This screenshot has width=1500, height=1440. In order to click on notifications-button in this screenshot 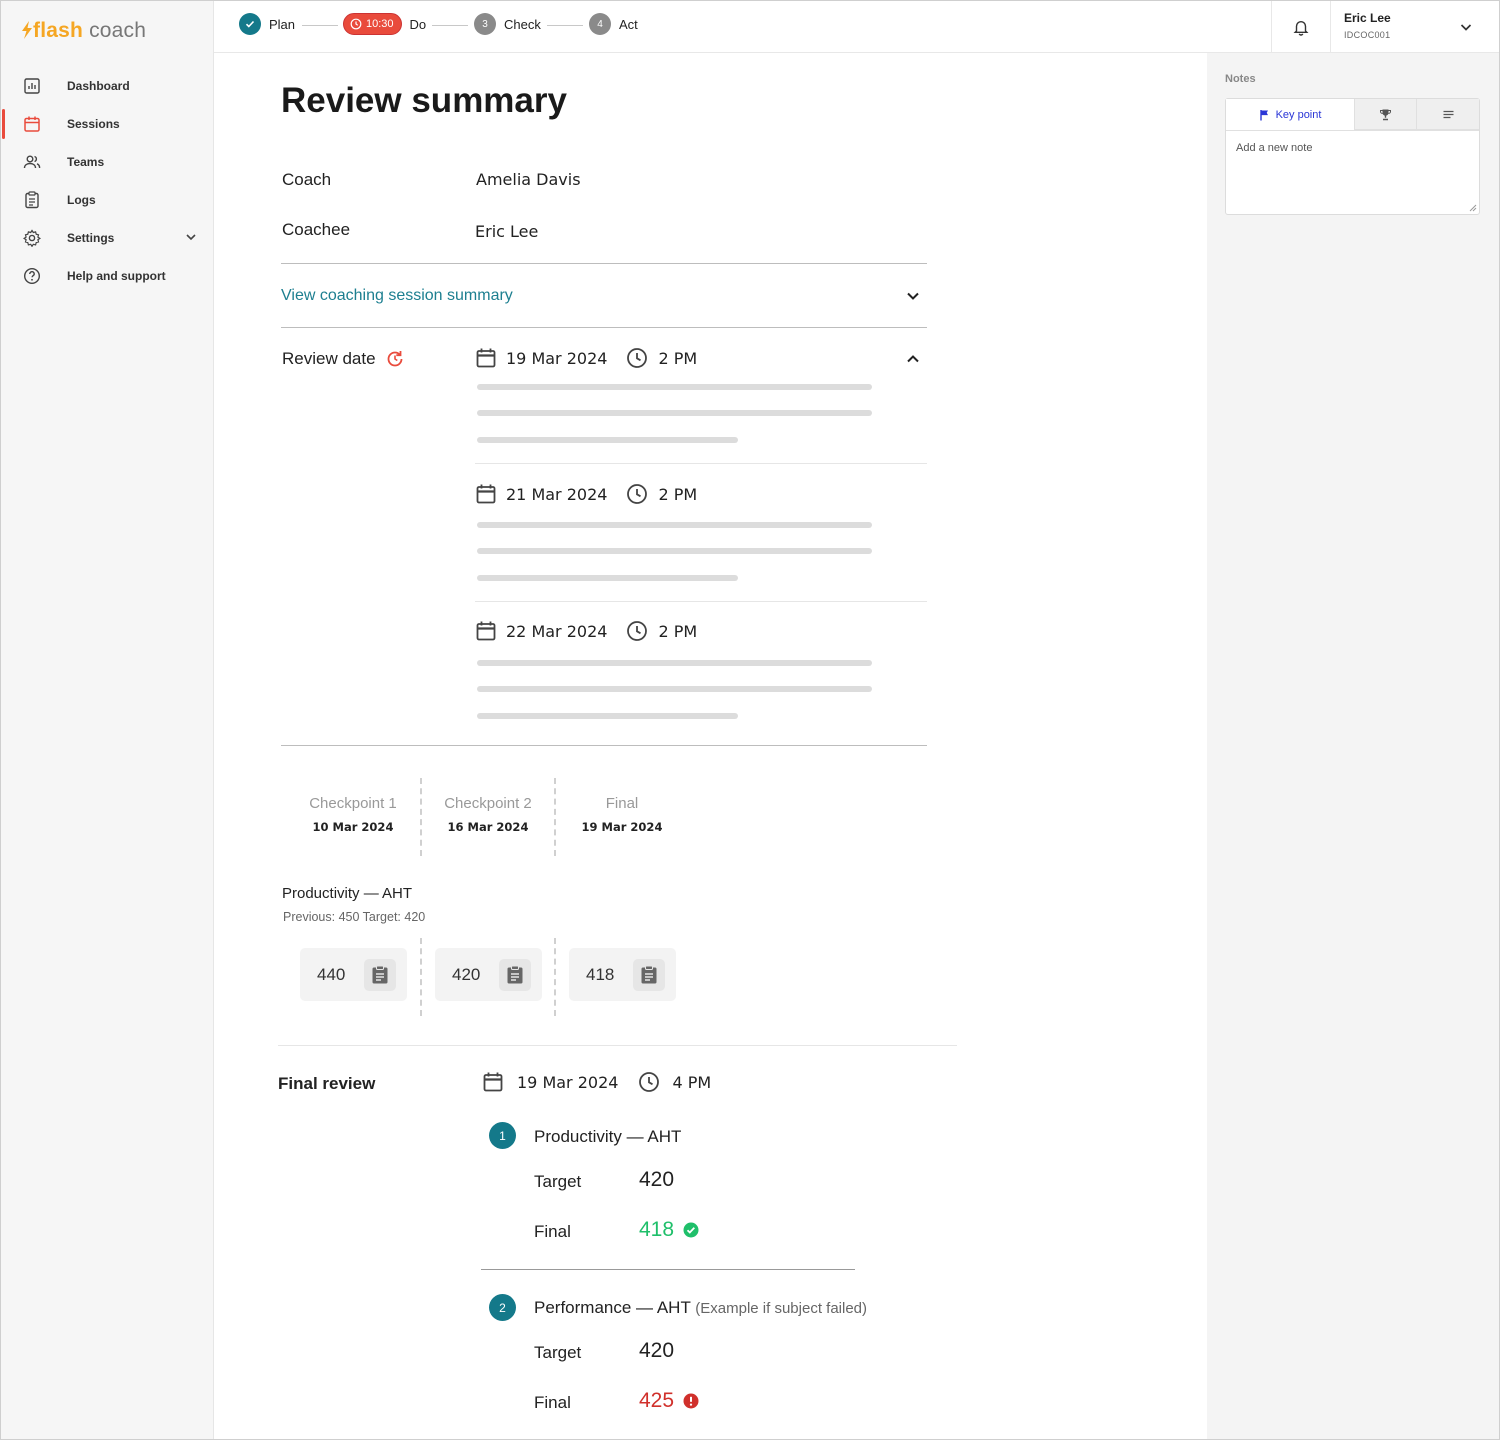, I will do `click(1301, 27)`.